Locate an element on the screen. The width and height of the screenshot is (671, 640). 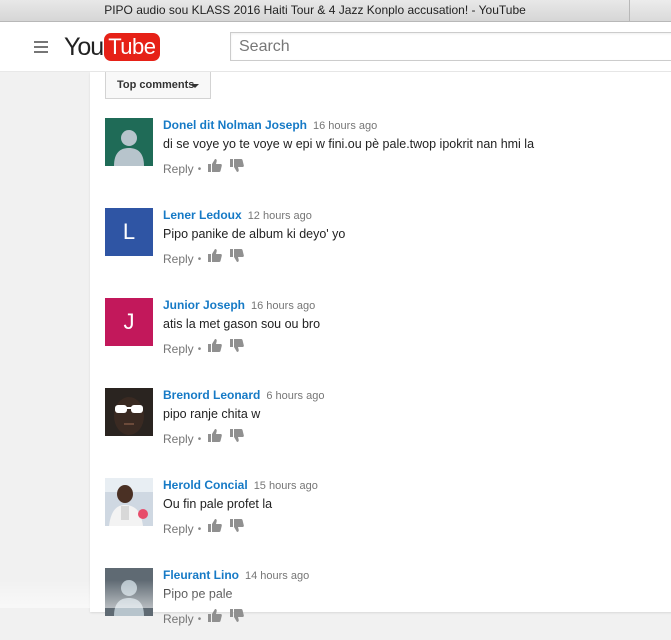
comment-timestamp: 14 hours ago is located at coordinates (277, 576).